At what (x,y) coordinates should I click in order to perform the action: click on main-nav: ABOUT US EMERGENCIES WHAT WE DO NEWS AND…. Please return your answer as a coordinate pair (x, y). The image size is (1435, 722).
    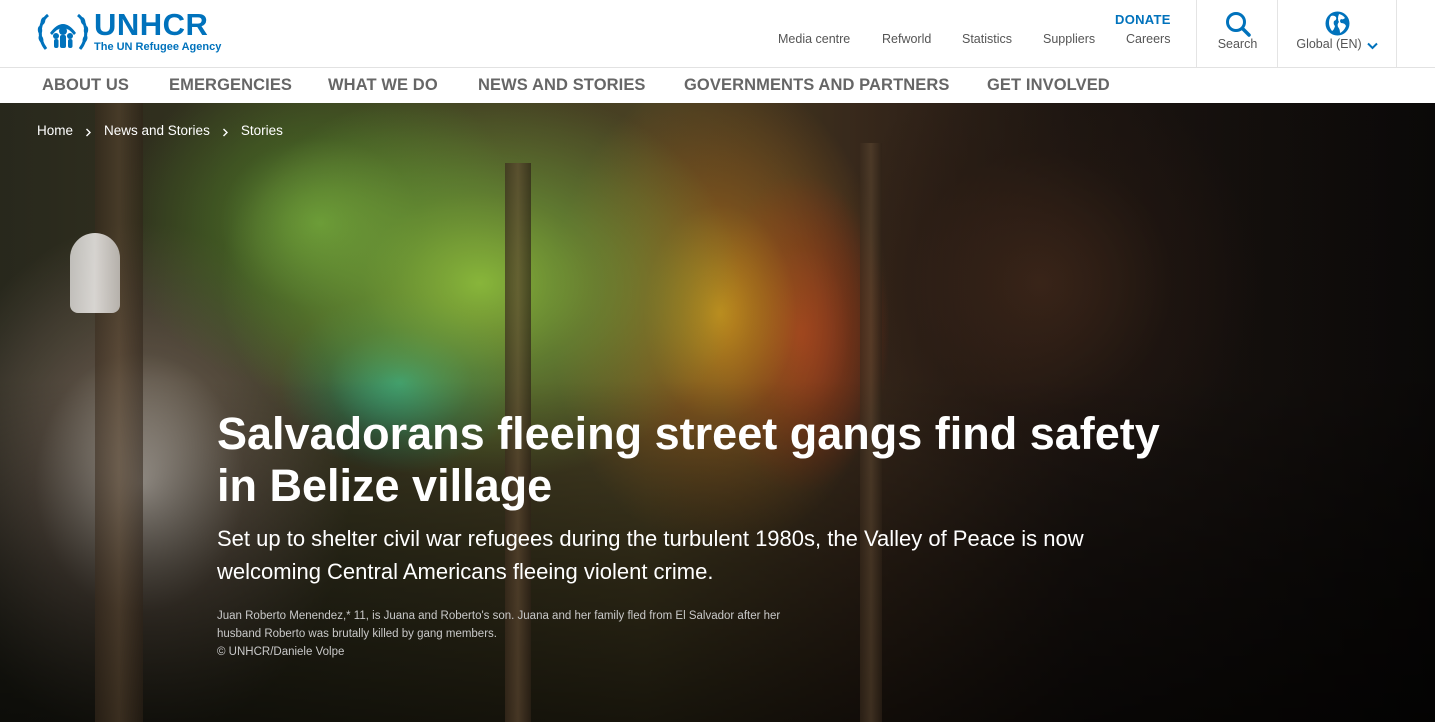
    Looking at the image, I should click on (717, 85).